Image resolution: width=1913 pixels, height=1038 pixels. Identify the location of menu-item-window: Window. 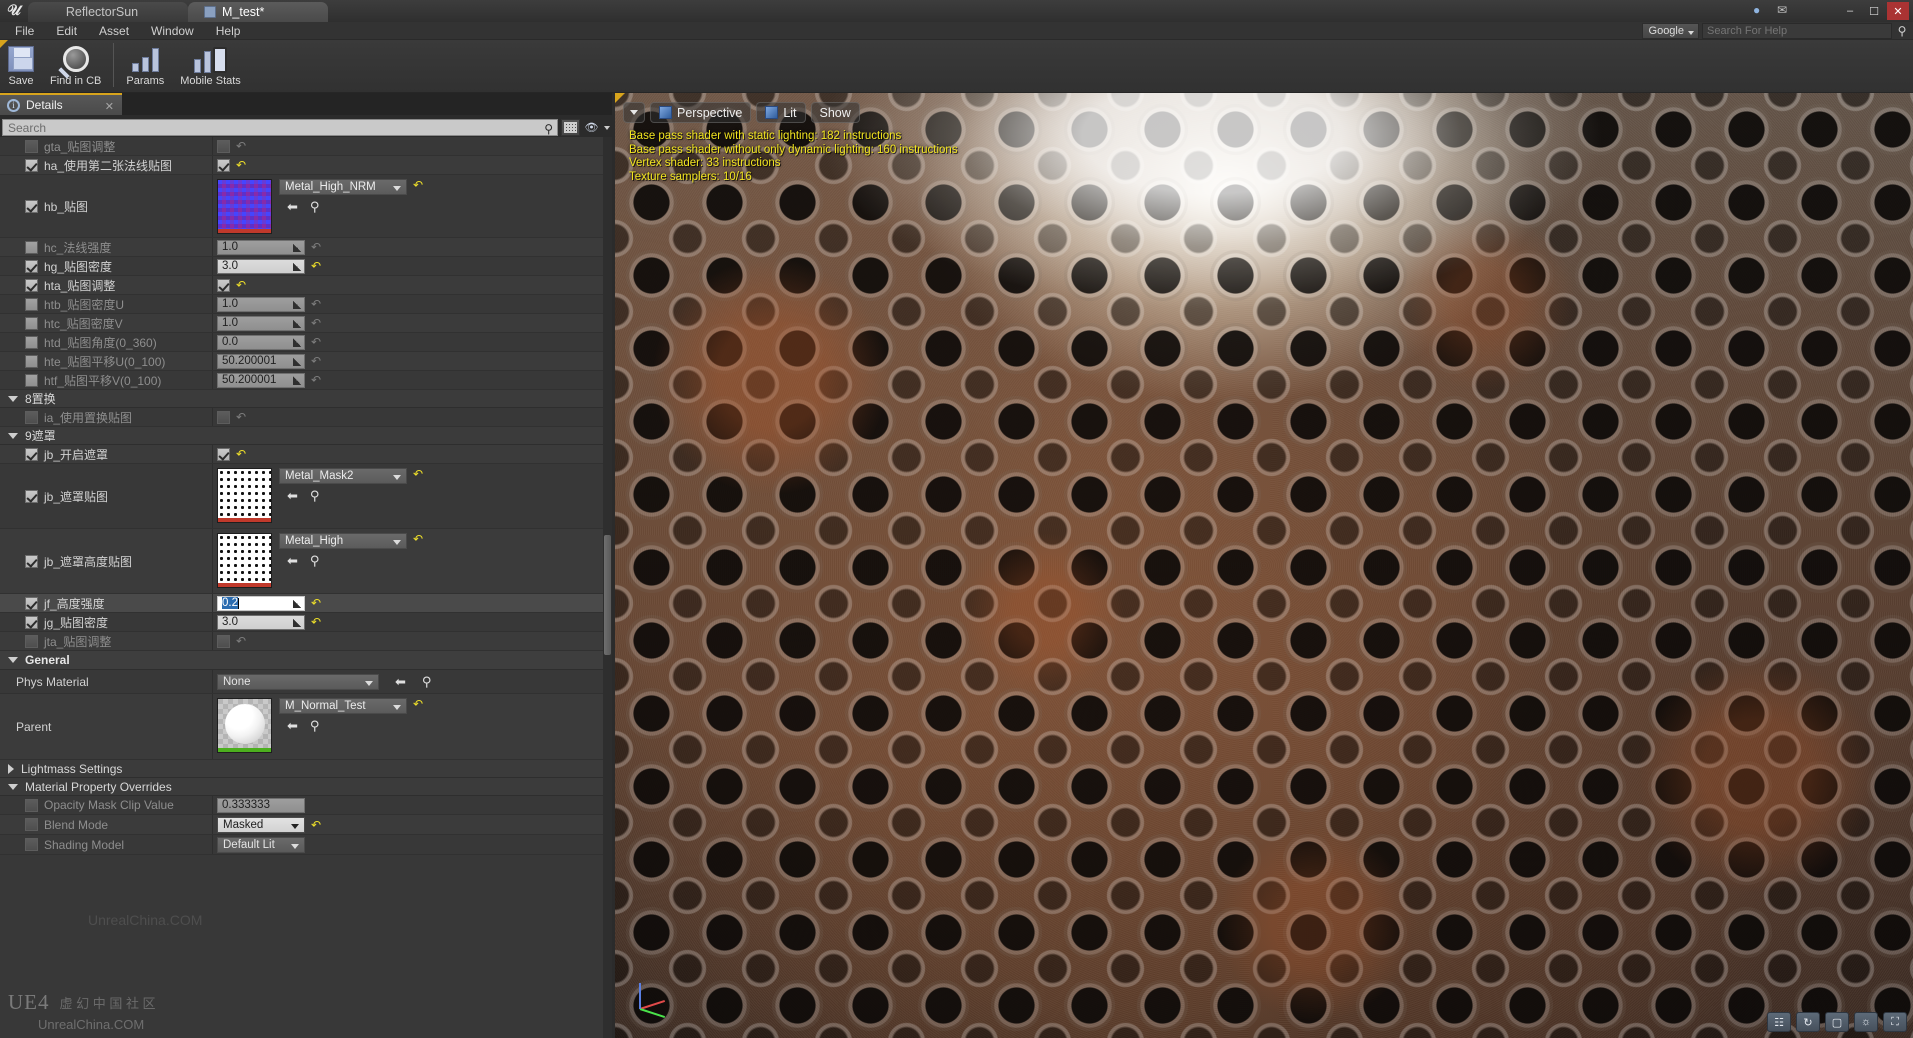
(172, 31).